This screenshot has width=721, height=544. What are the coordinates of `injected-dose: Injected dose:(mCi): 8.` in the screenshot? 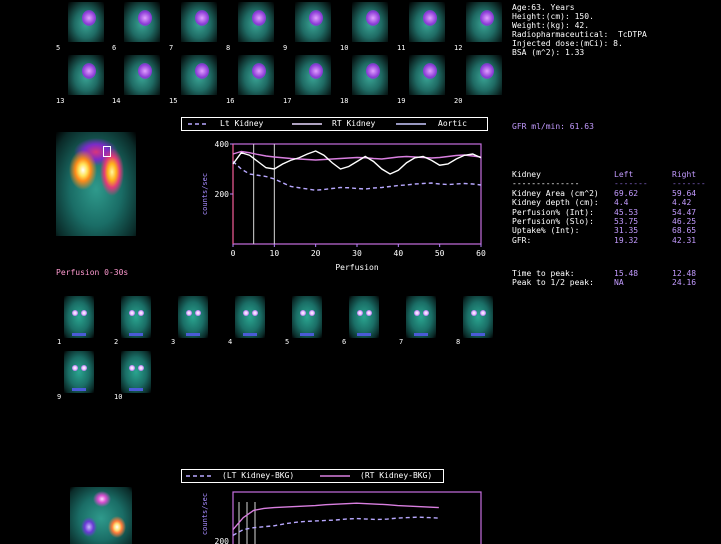 It's located at (567, 43).